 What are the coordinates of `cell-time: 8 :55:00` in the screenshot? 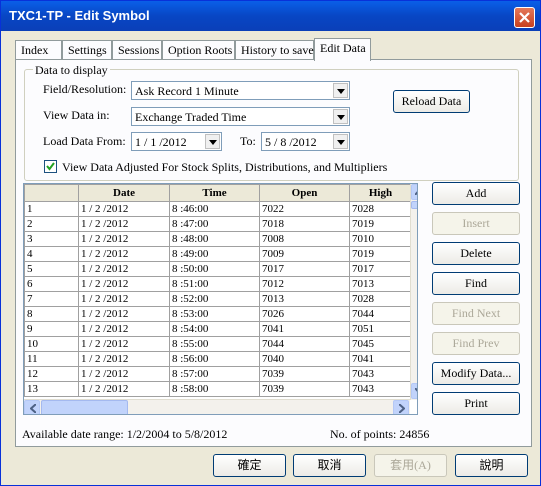 It's located at (214, 344).